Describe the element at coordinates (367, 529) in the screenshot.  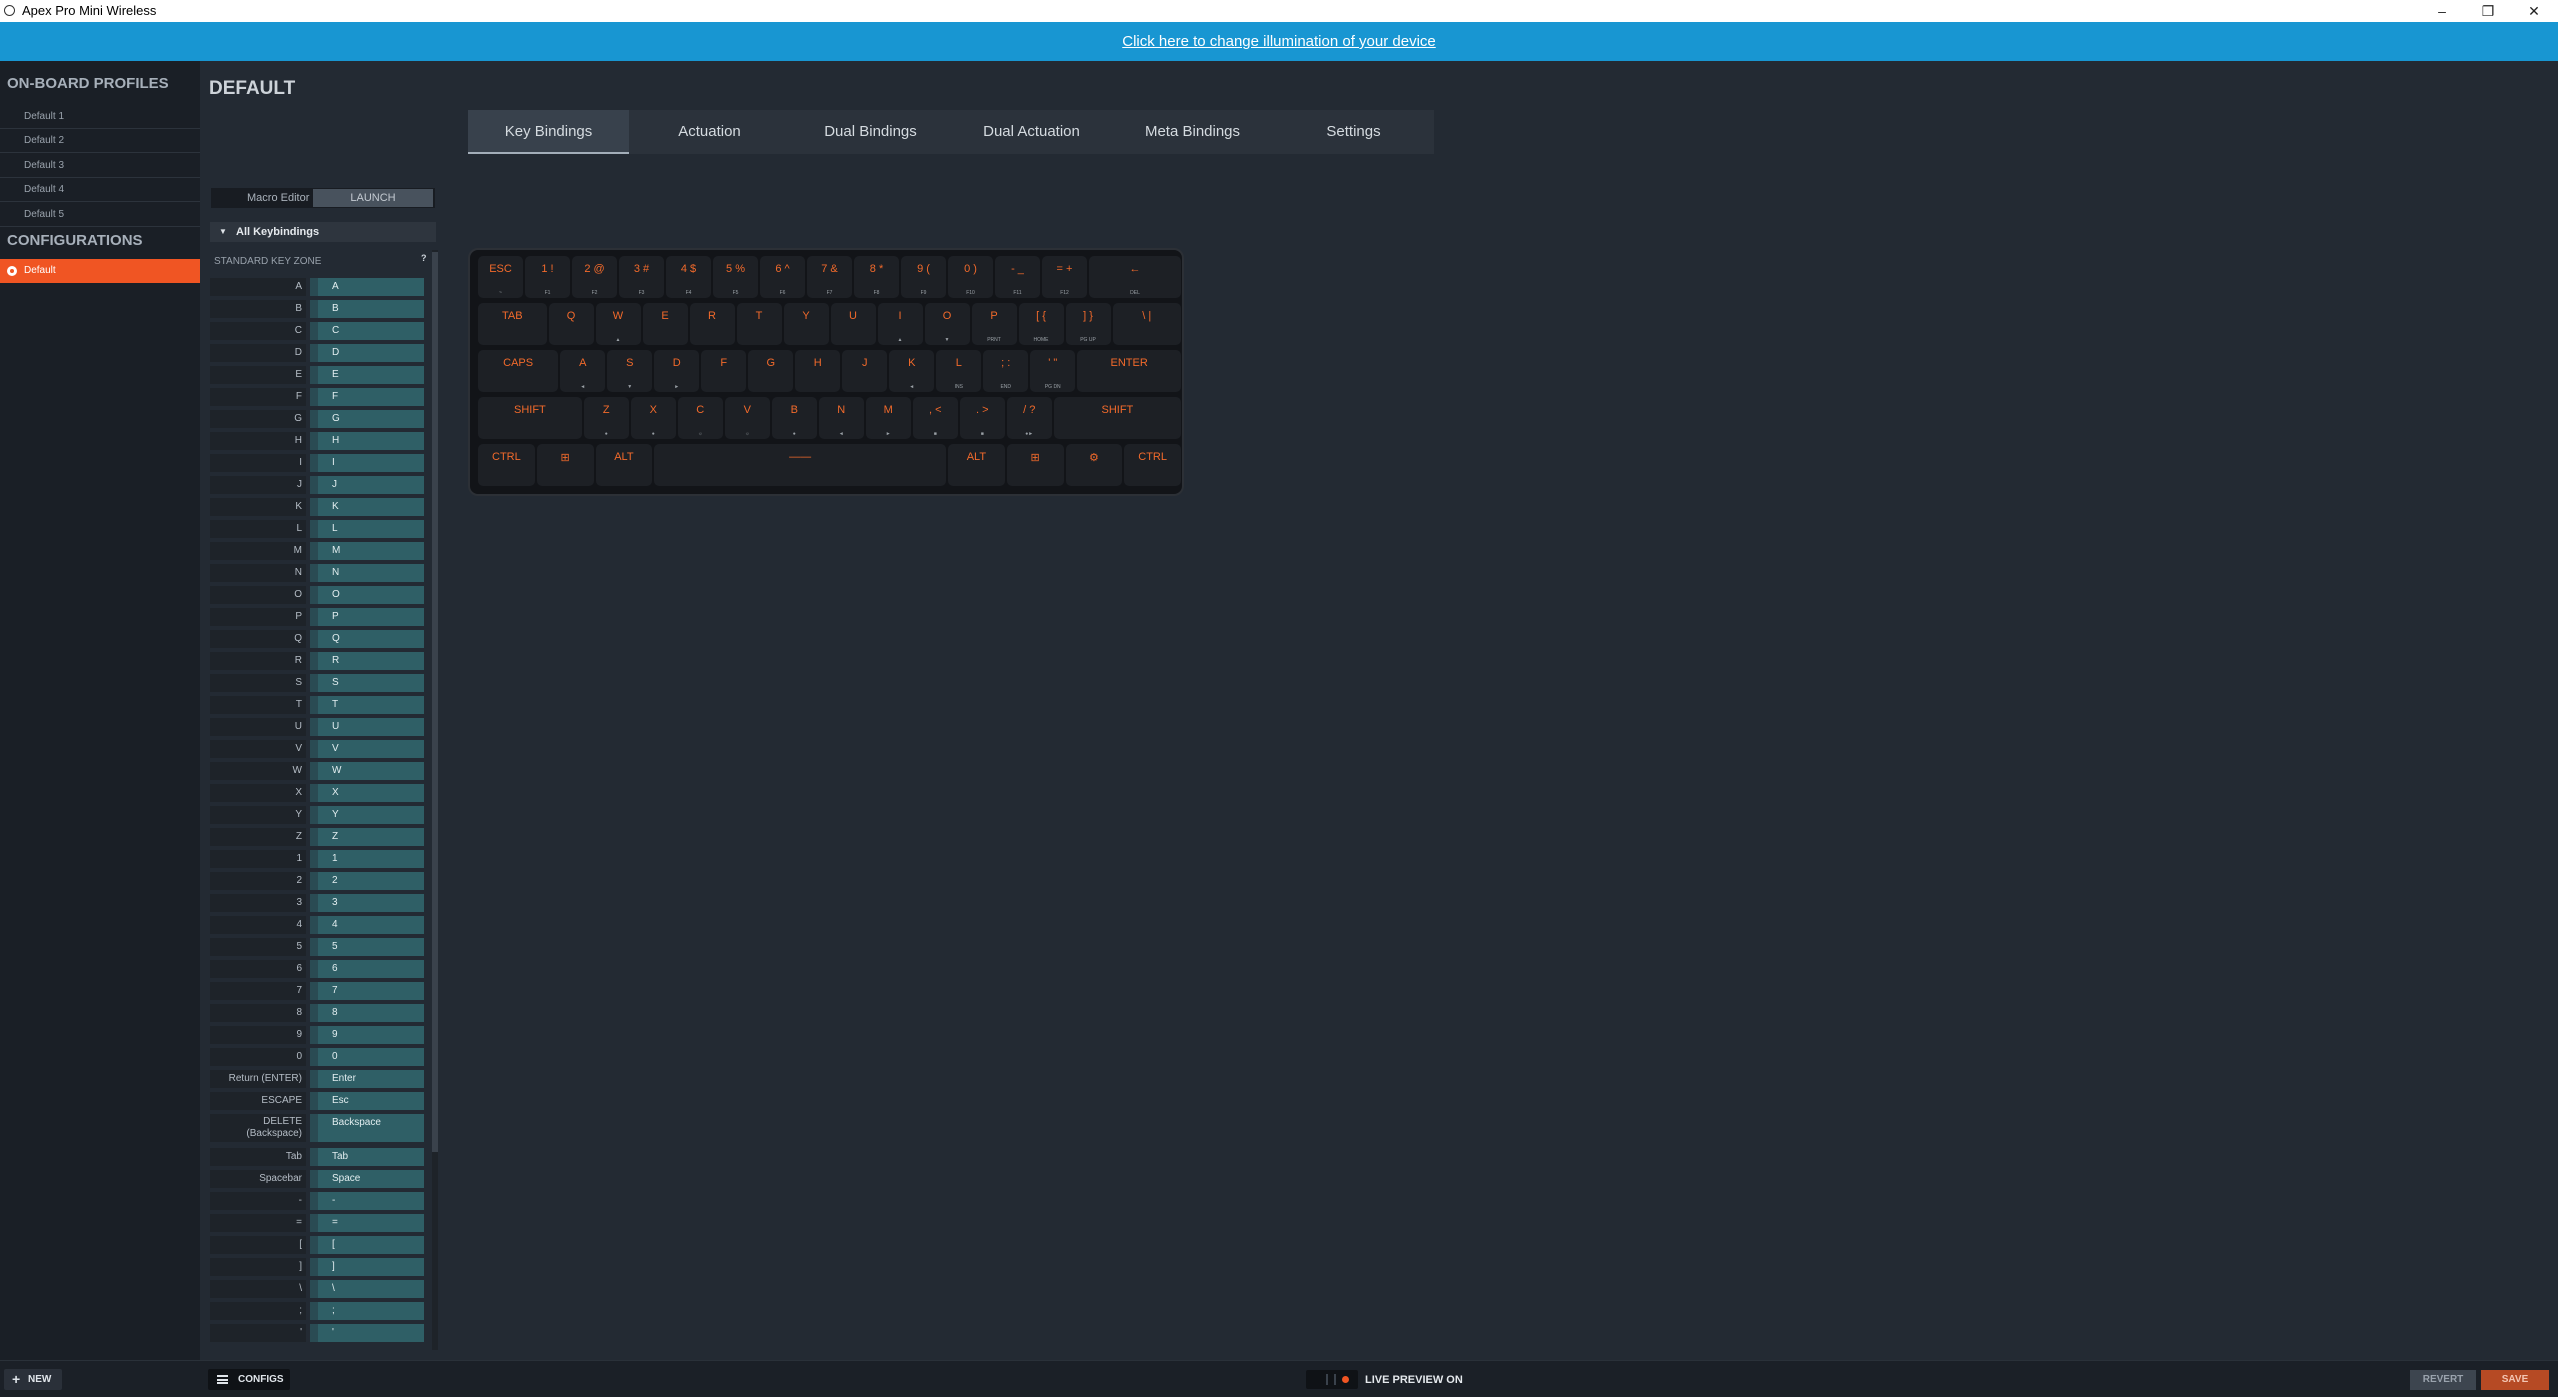
I see `key-binding-value: L` at that location.